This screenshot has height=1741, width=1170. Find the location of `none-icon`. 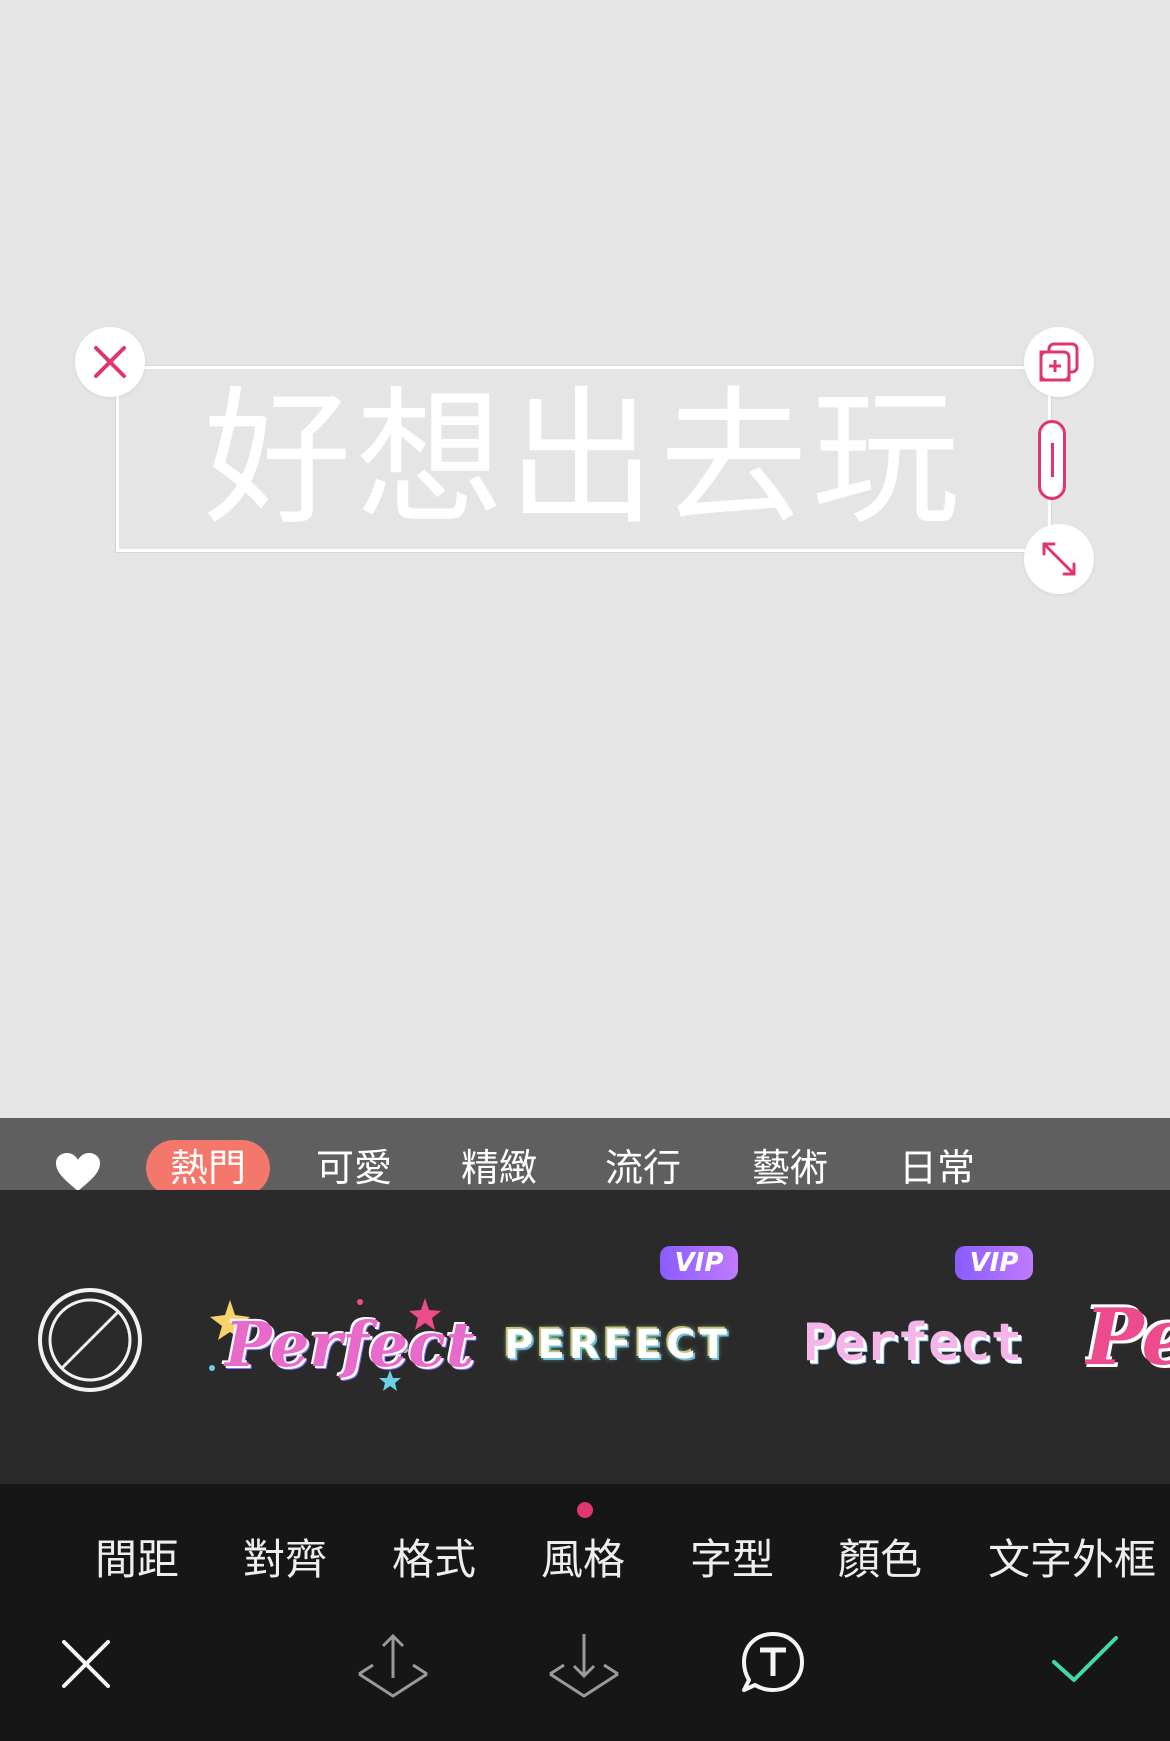

none-icon is located at coordinates (90, 1340).